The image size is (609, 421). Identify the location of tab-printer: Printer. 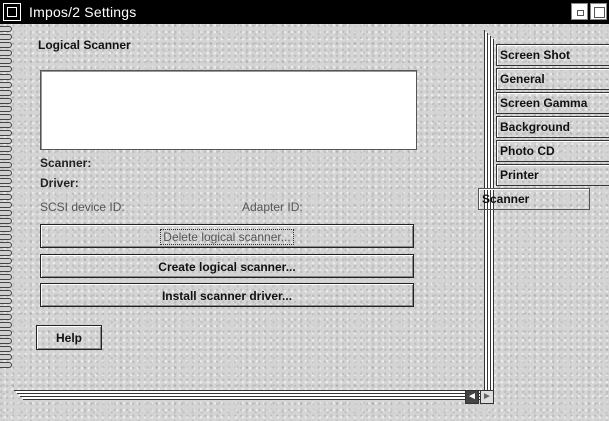
(552, 175).